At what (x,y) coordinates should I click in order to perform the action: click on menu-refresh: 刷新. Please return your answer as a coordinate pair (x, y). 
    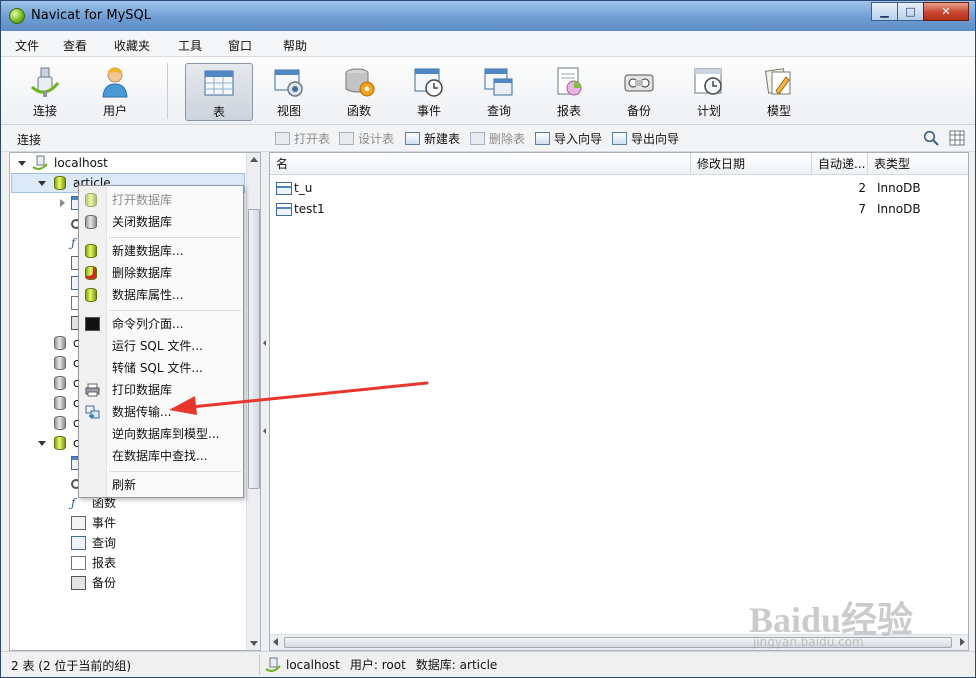
    Looking at the image, I should click on (161, 485).